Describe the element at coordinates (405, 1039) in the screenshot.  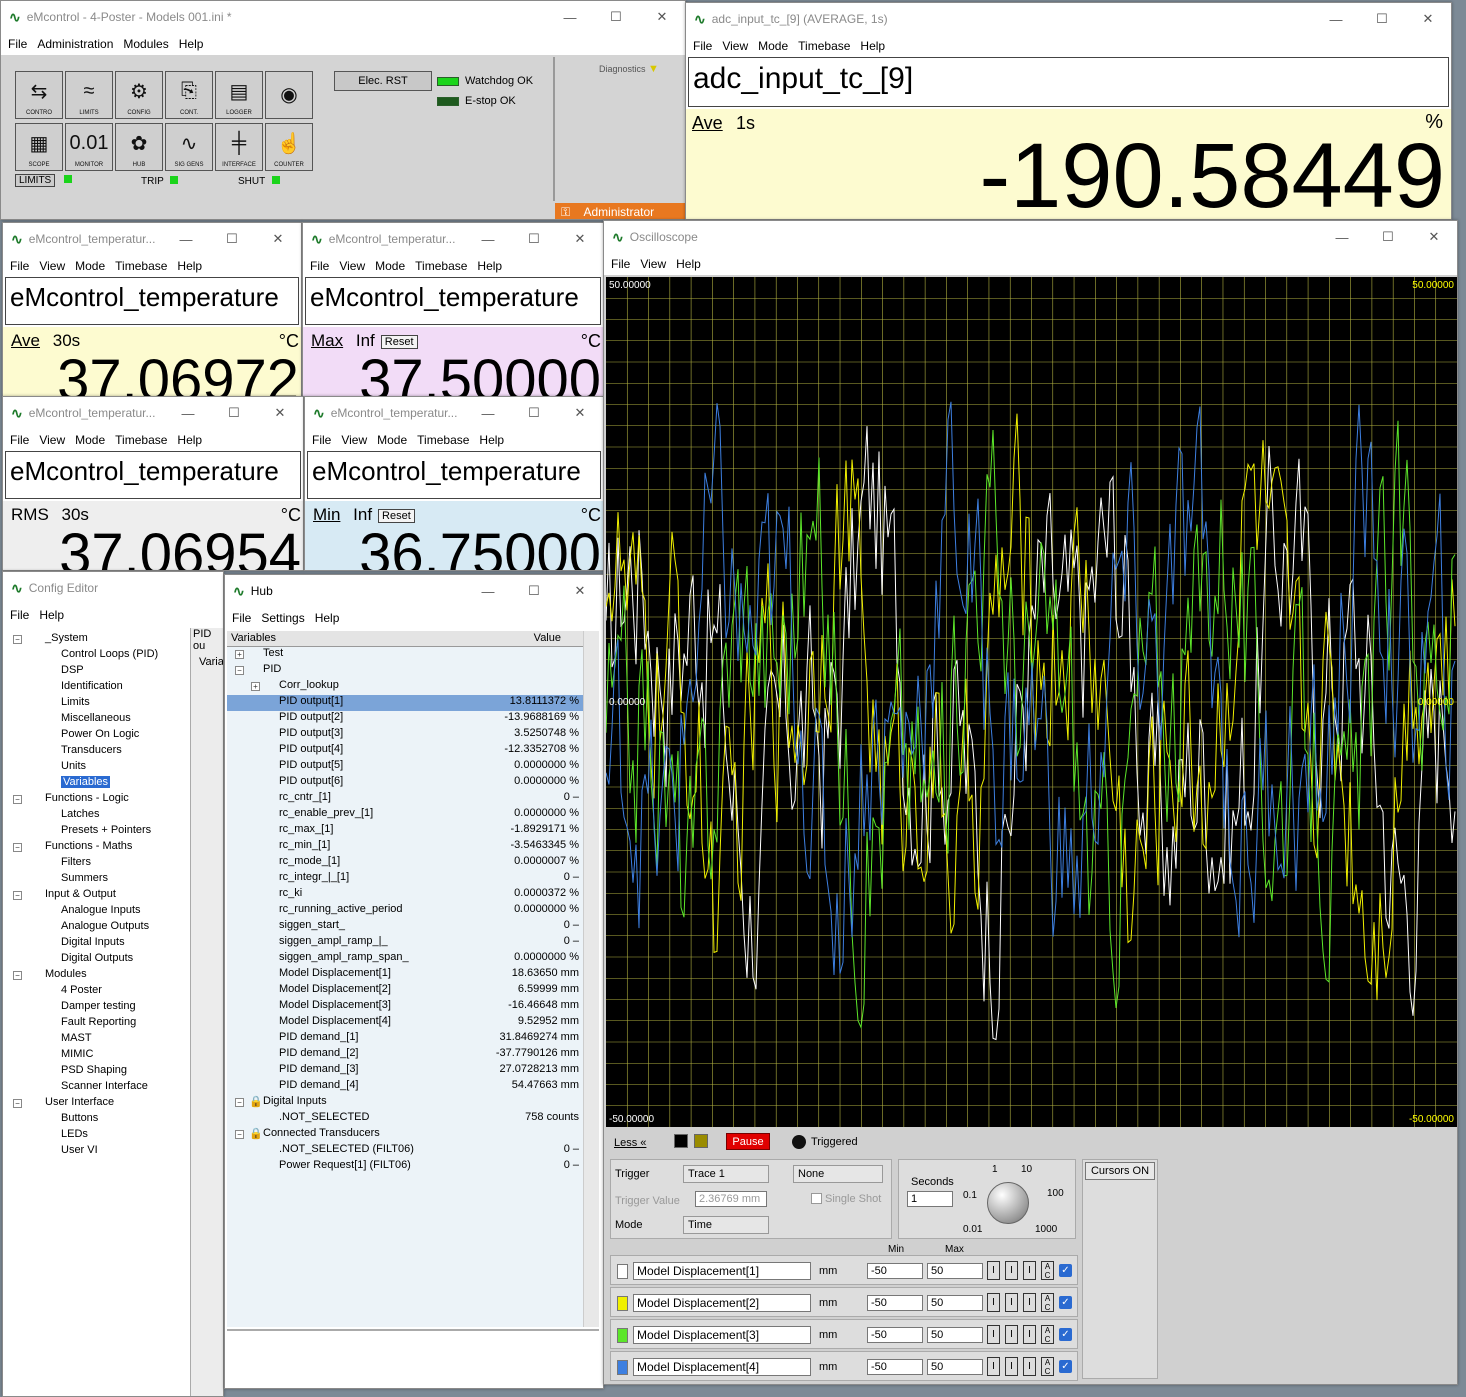
I see `hub-row: PID demand_[1] 31.8469274 mm` at that location.